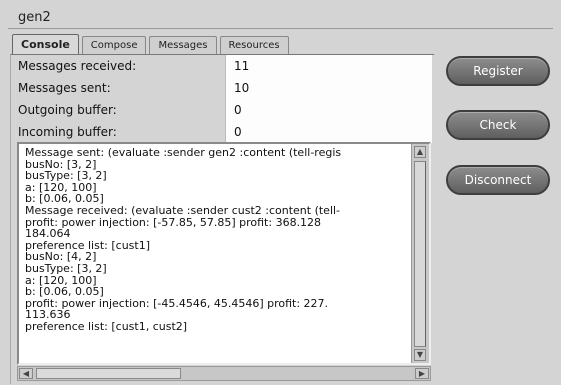  I want to click on stat-value: 11, so click(328, 66).